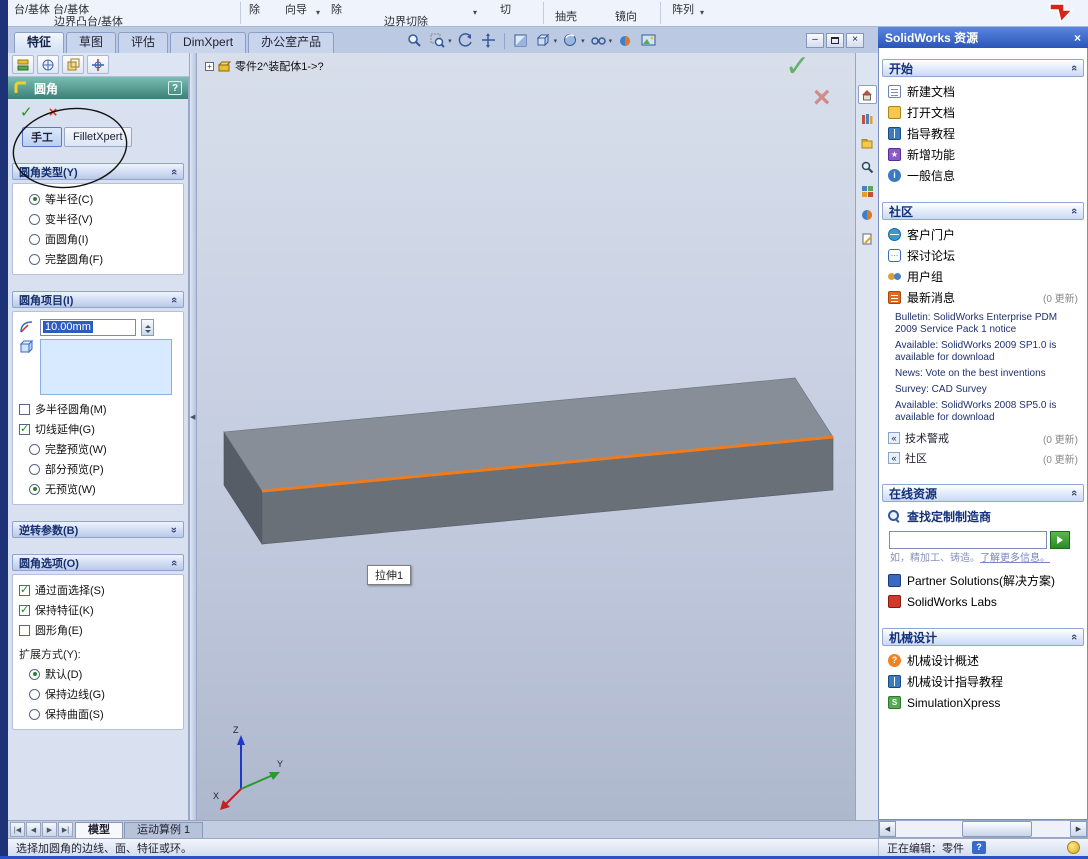  Describe the element at coordinates (465, 40) in the screenshot. I see `previous-view-icon` at that location.